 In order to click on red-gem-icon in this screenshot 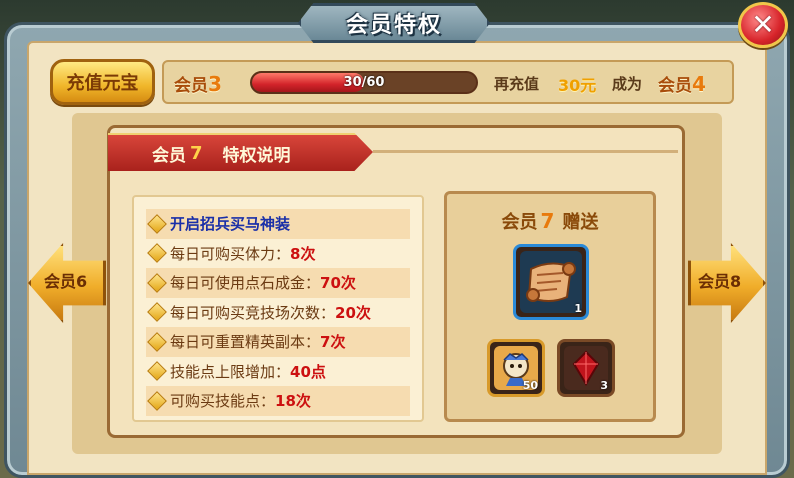, I will do `click(586, 368)`.